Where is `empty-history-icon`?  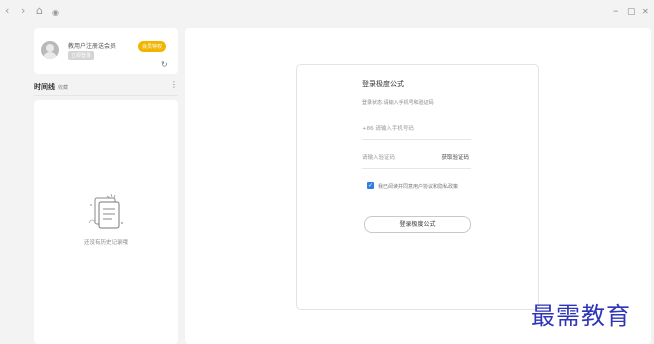 empty-history-icon is located at coordinates (106, 211).